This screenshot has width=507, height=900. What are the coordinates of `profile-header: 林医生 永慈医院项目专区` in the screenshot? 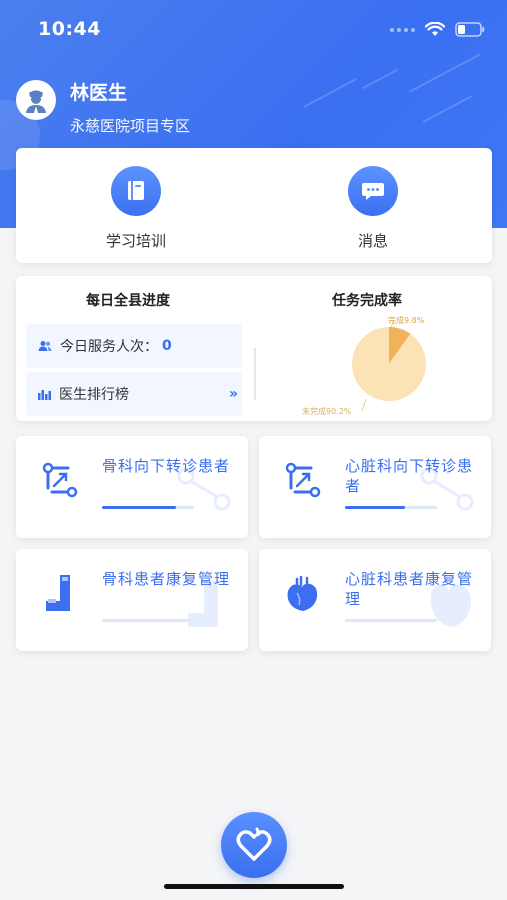 It's located at (103, 107).